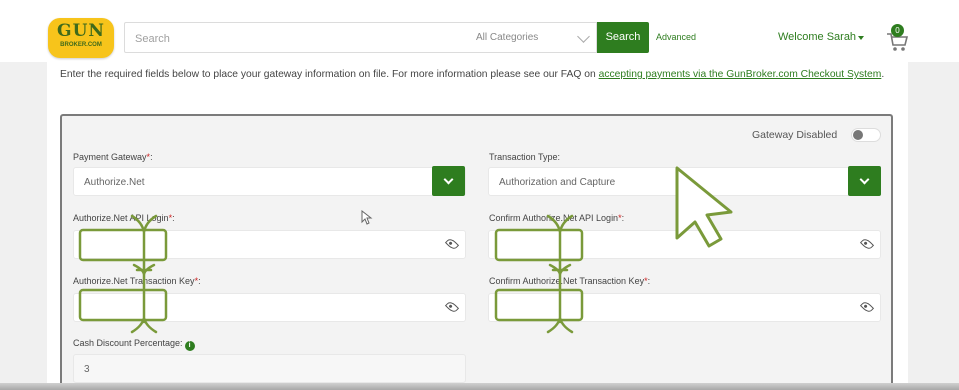  Describe the element at coordinates (525, 157) in the screenshot. I see `transaction-type-label: Transaction Type:` at that location.